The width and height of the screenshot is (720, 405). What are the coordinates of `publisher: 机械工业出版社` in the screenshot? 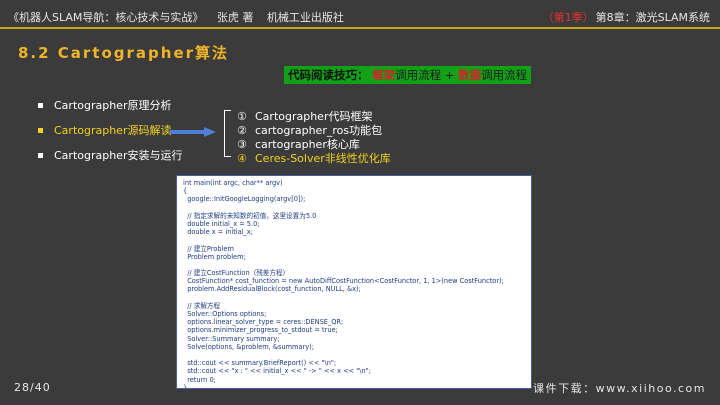 It's located at (305, 17).